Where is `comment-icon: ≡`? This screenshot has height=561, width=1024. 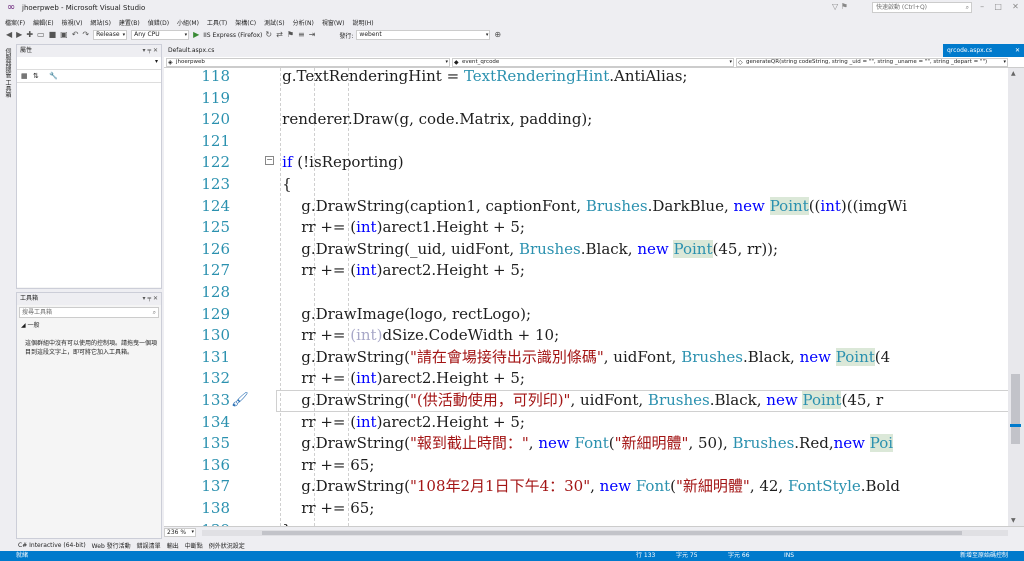
comment-icon: ≡ is located at coordinates (301, 35).